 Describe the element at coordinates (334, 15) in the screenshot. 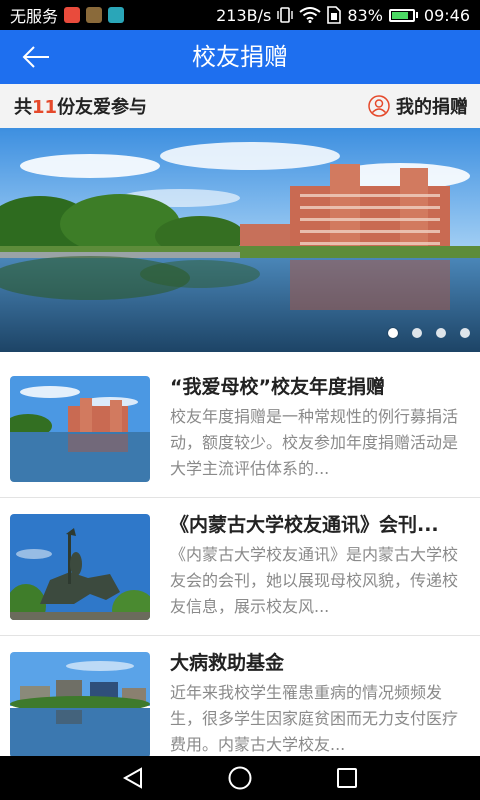

I see `sim-icon` at that location.